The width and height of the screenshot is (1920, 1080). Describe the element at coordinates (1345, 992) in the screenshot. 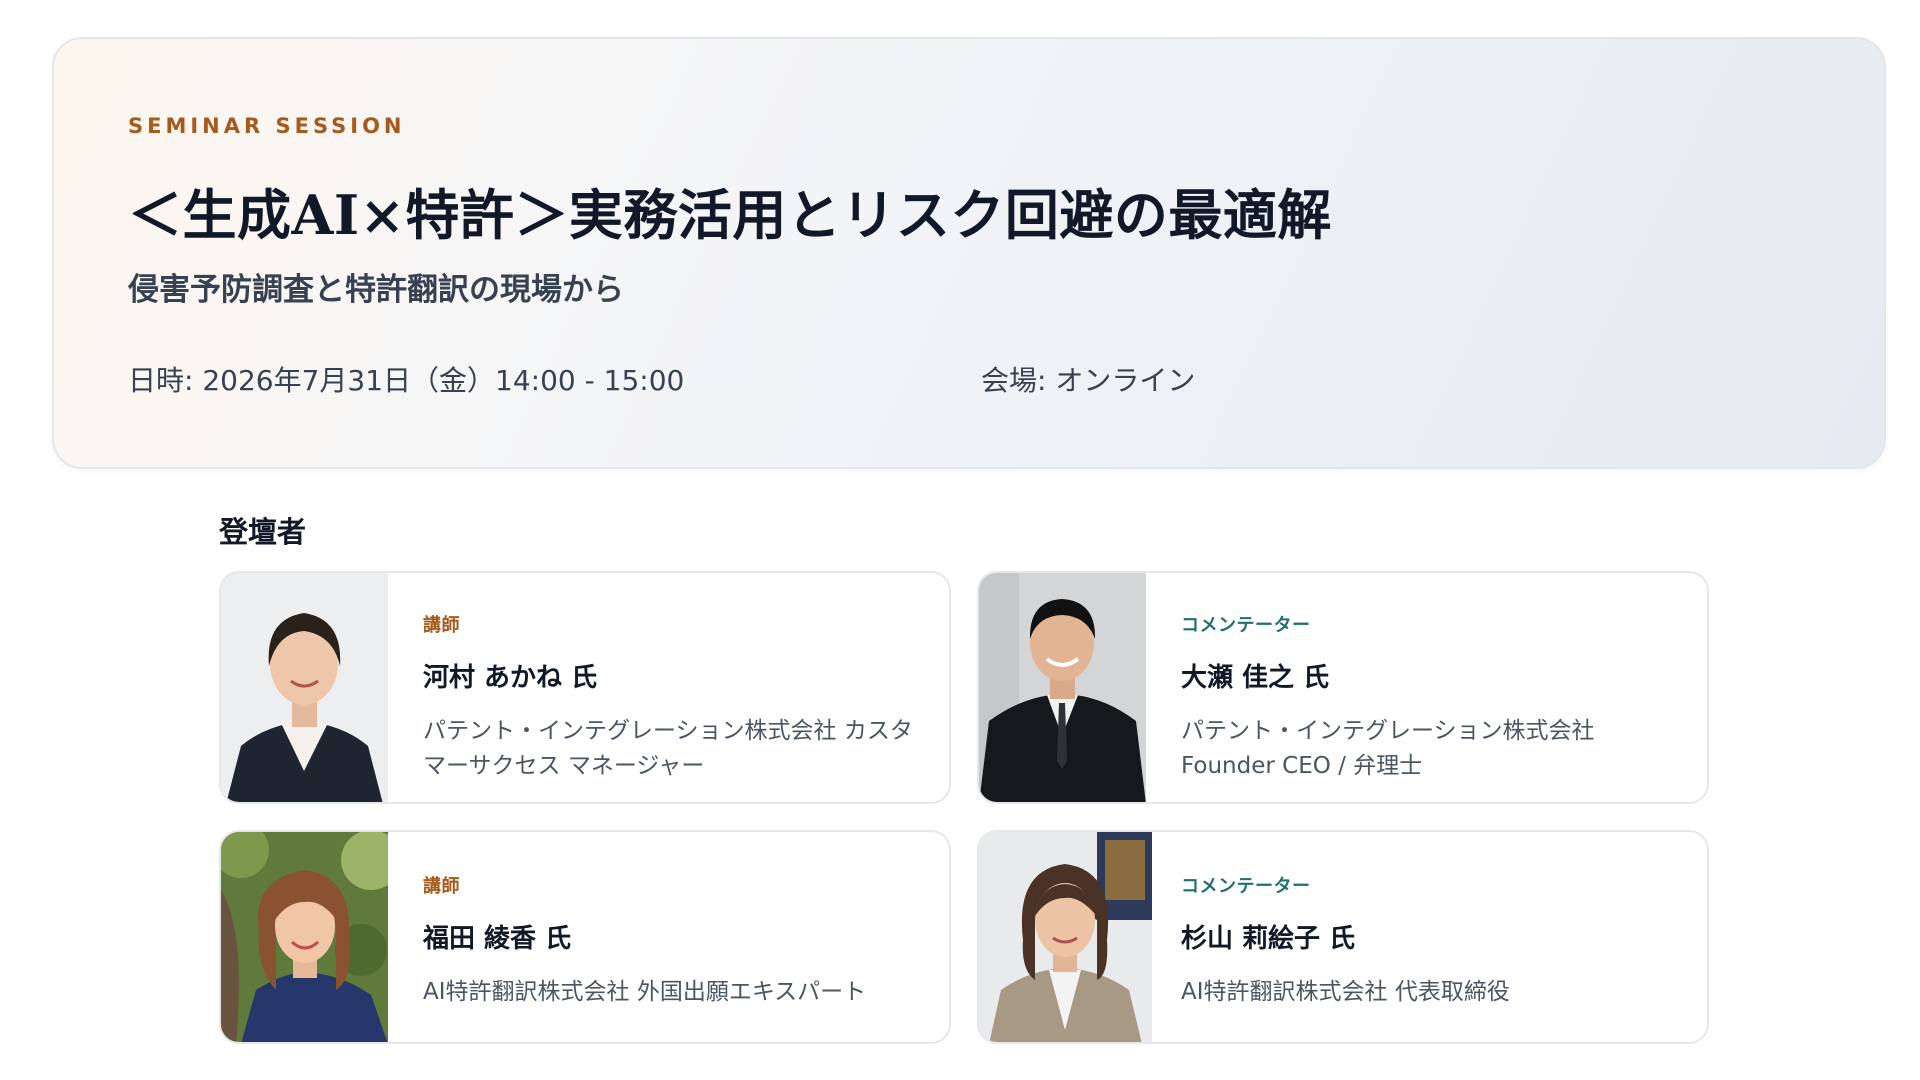

I see `speaker-affiliation: AI特許翻訳株式会社 代表取締役` at that location.